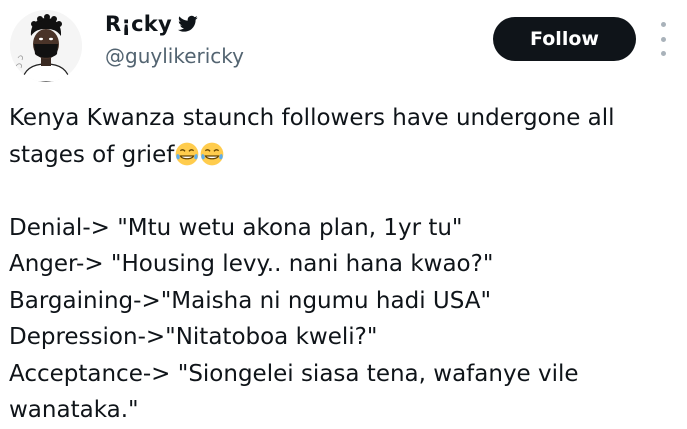 The image size is (687, 429). I want to click on avatar, so click(46, 46).